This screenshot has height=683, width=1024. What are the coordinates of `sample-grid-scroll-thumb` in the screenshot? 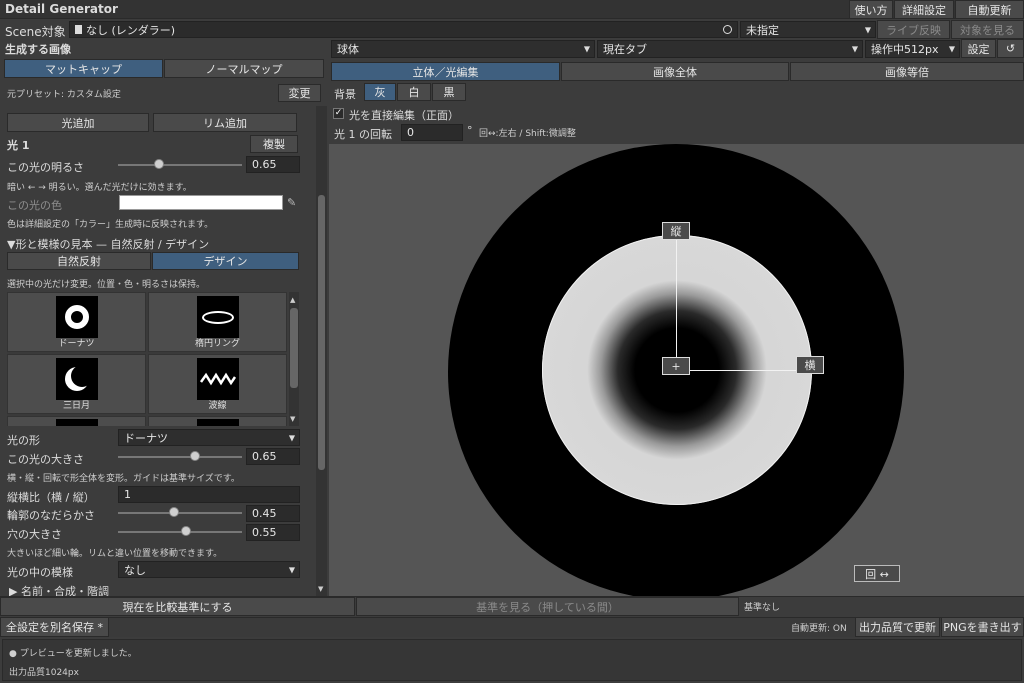 It's located at (294, 348).